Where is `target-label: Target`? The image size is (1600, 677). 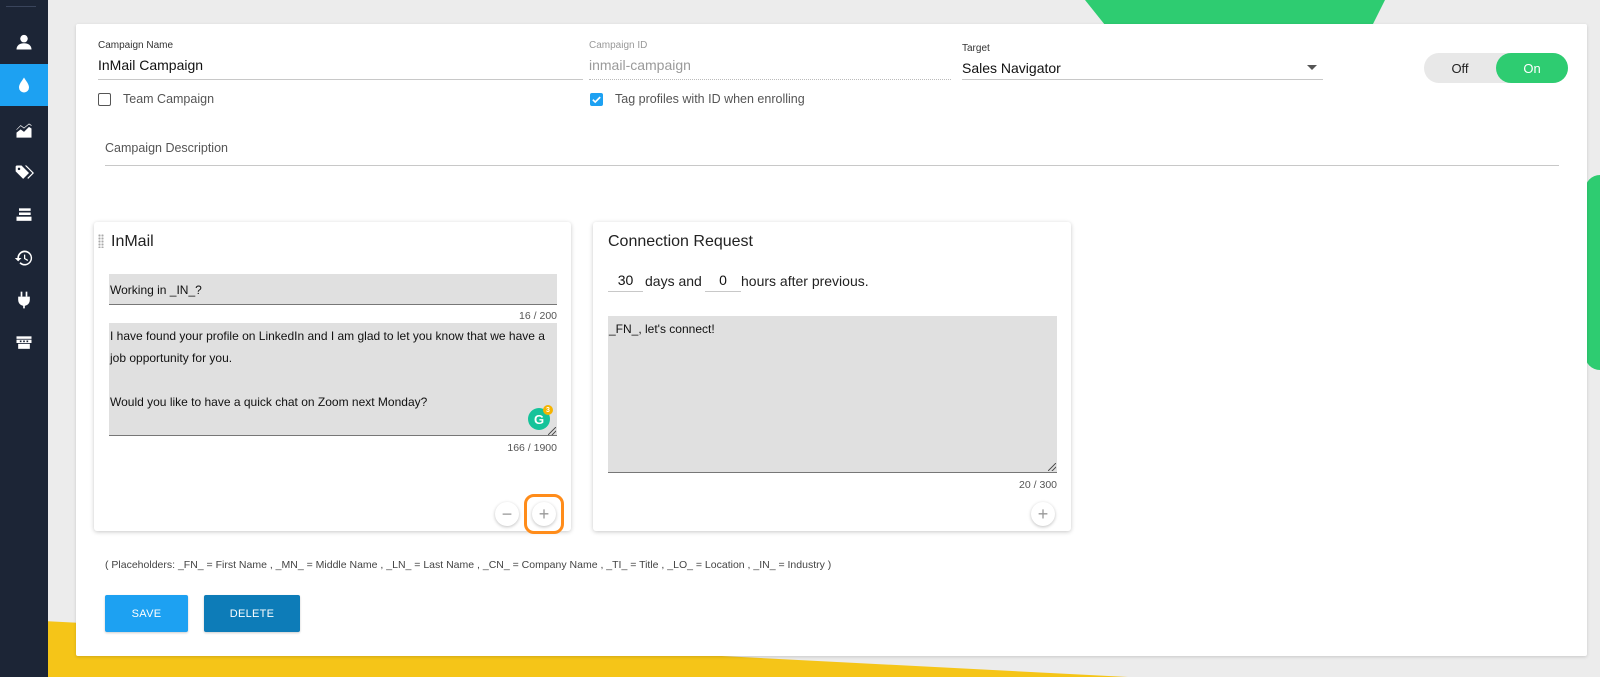
target-label: Target is located at coordinates (976, 48).